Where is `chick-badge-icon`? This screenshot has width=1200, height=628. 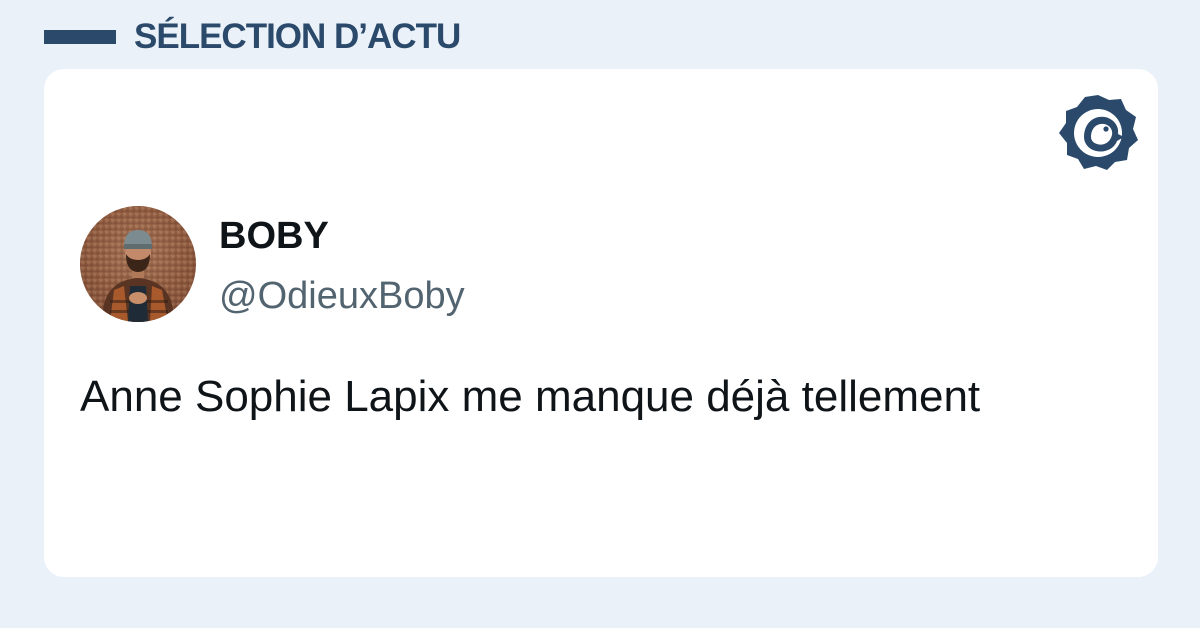
chick-badge-icon is located at coordinates (1098, 132).